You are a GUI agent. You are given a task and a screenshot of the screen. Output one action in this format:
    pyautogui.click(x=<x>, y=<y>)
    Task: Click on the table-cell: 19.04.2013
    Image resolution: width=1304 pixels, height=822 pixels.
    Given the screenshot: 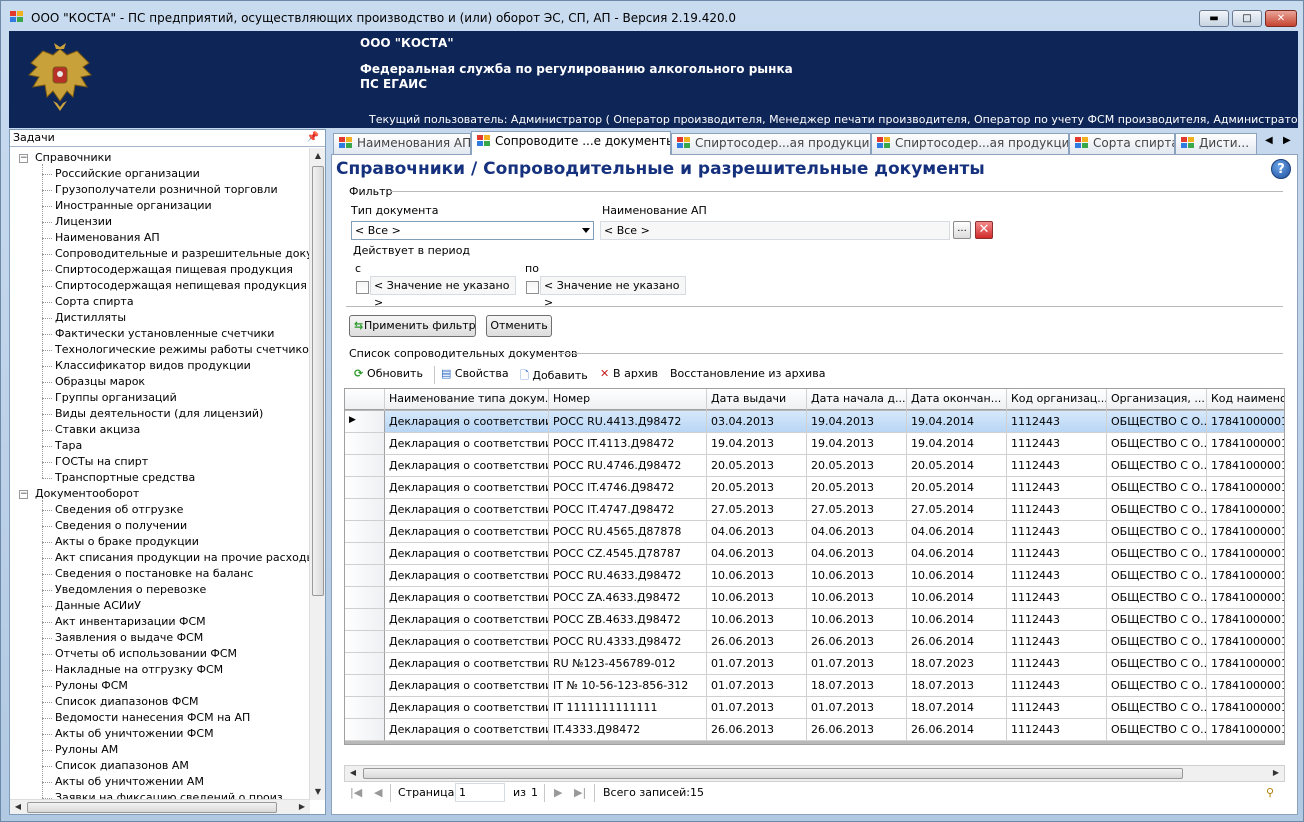 What is the action you would take?
    pyautogui.click(x=857, y=422)
    